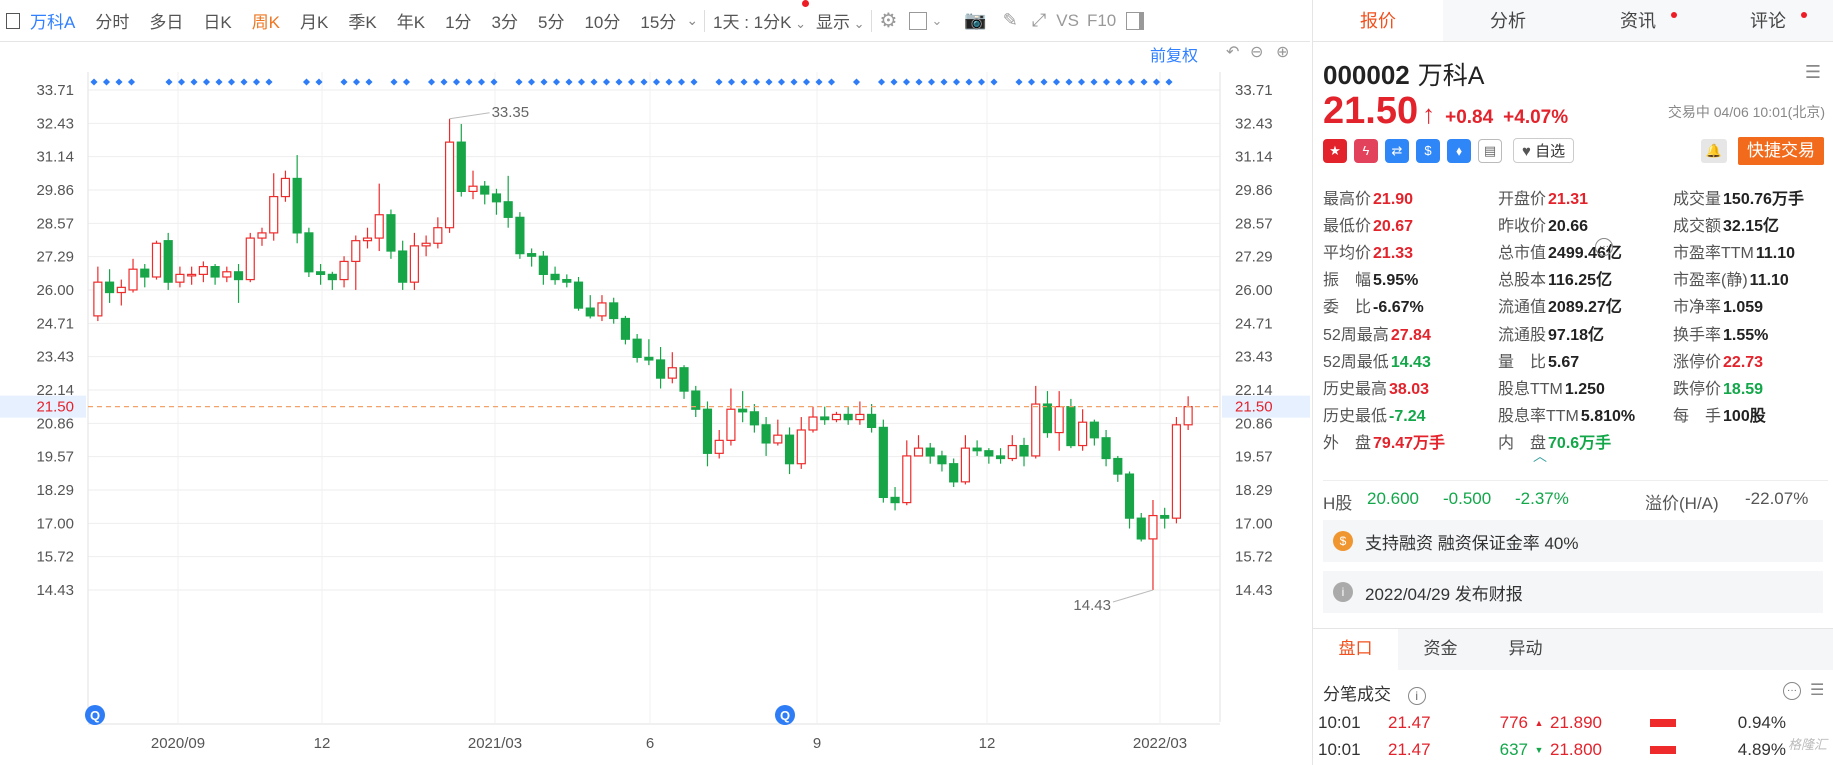 Image resolution: width=1833 pixels, height=765 pixels. Describe the element at coordinates (1540, 456) in the screenshot. I see `chevron-up-icon: ︿` at that location.